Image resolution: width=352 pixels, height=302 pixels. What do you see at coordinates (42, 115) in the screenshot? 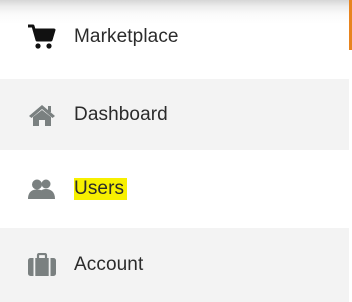
I see `home-icon` at bounding box center [42, 115].